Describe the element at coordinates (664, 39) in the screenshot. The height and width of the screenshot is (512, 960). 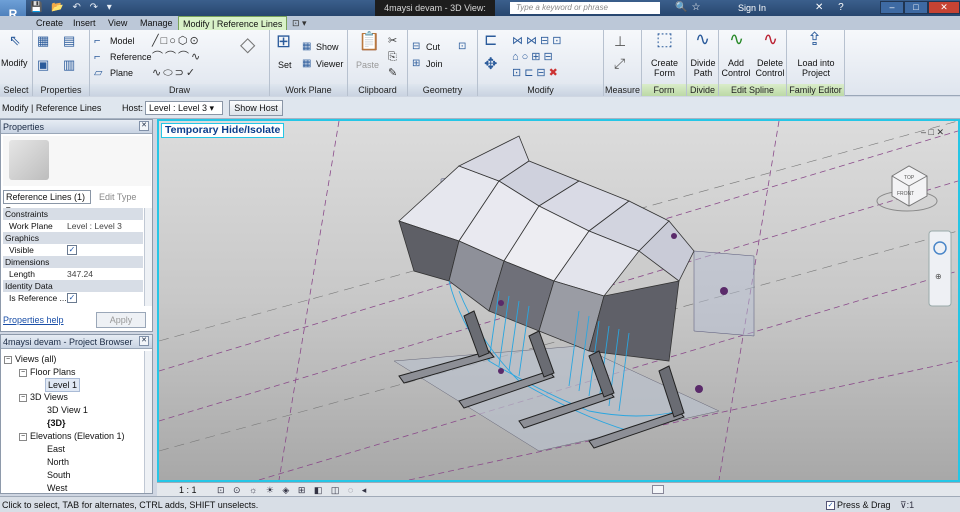
I see `create-form-icon: ⬚` at that location.